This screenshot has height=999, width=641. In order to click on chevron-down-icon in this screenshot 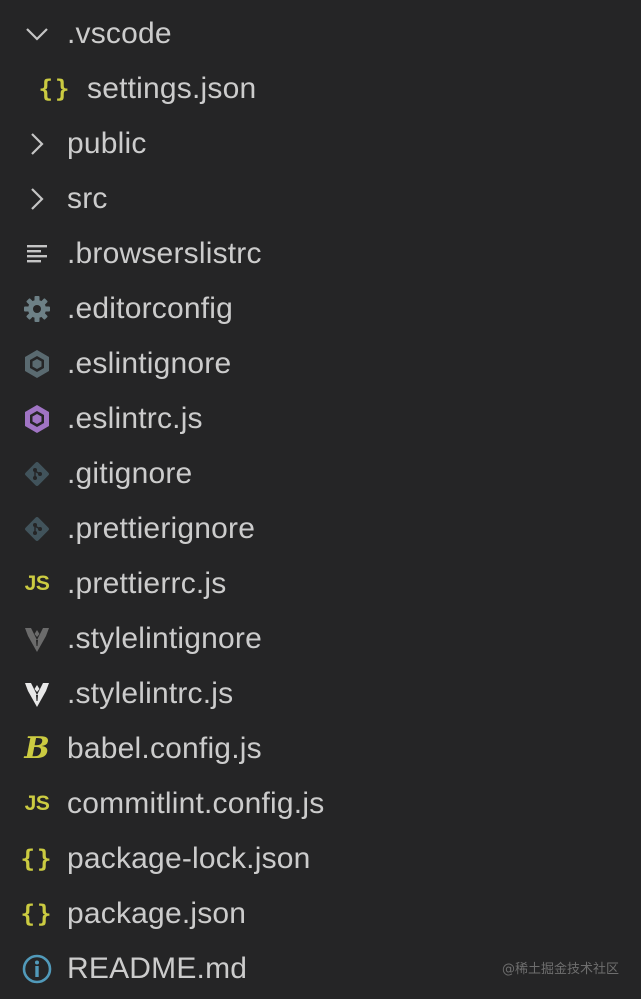, I will do `click(37, 34)`.